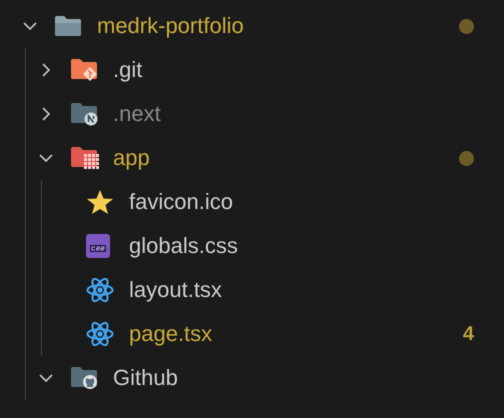 Image resolution: width=504 pixels, height=418 pixels. Describe the element at coordinates (468, 334) in the screenshot. I see `problem-count: 4` at that location.